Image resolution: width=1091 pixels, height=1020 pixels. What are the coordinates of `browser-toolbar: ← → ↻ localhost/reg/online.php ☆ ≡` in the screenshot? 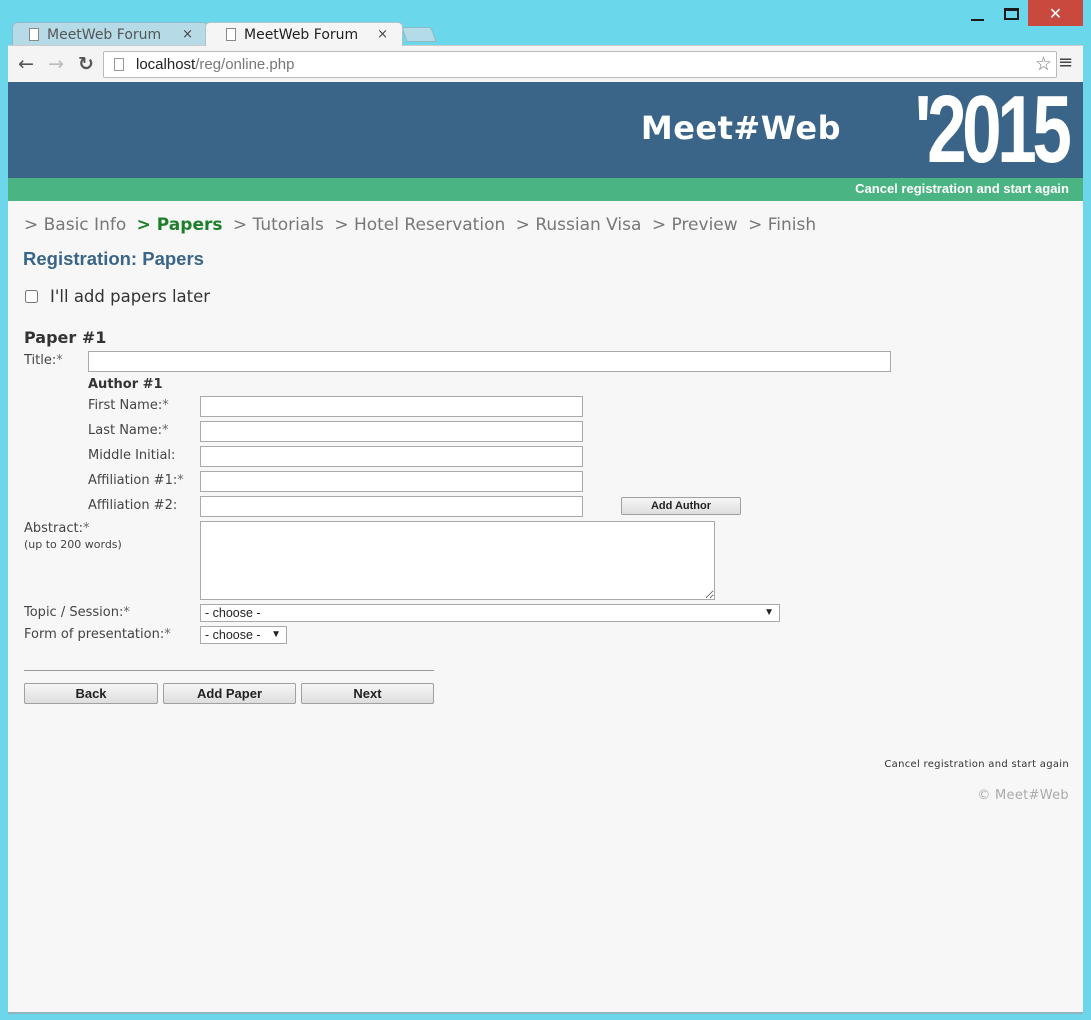 It's located at (545, 63).